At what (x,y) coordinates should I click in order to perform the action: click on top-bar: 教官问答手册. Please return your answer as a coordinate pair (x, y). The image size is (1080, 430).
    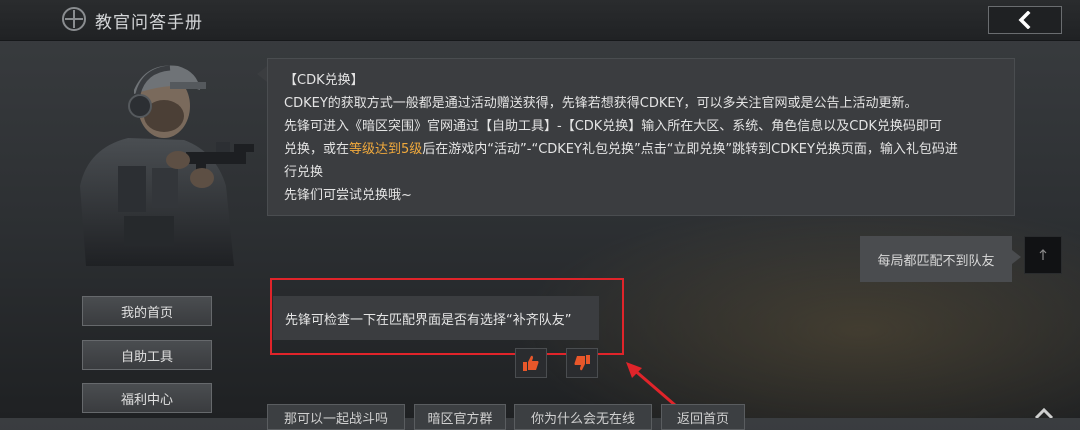
    Looking at the image, I should click on (540, 20).